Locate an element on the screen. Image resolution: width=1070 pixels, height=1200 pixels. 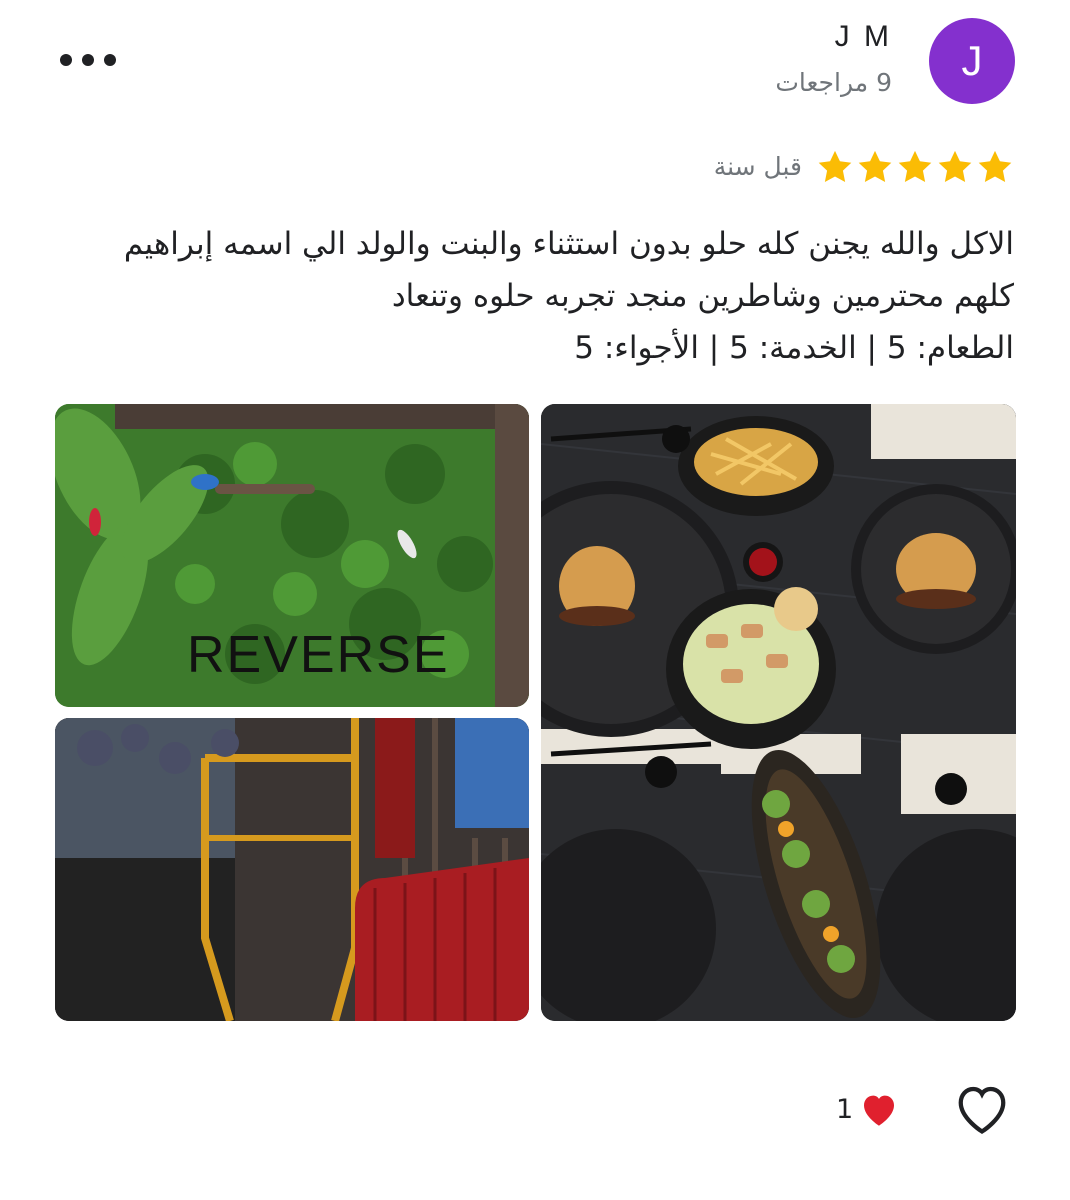
photo-green-wall: REVERSE is located at coordinates (292, 555).